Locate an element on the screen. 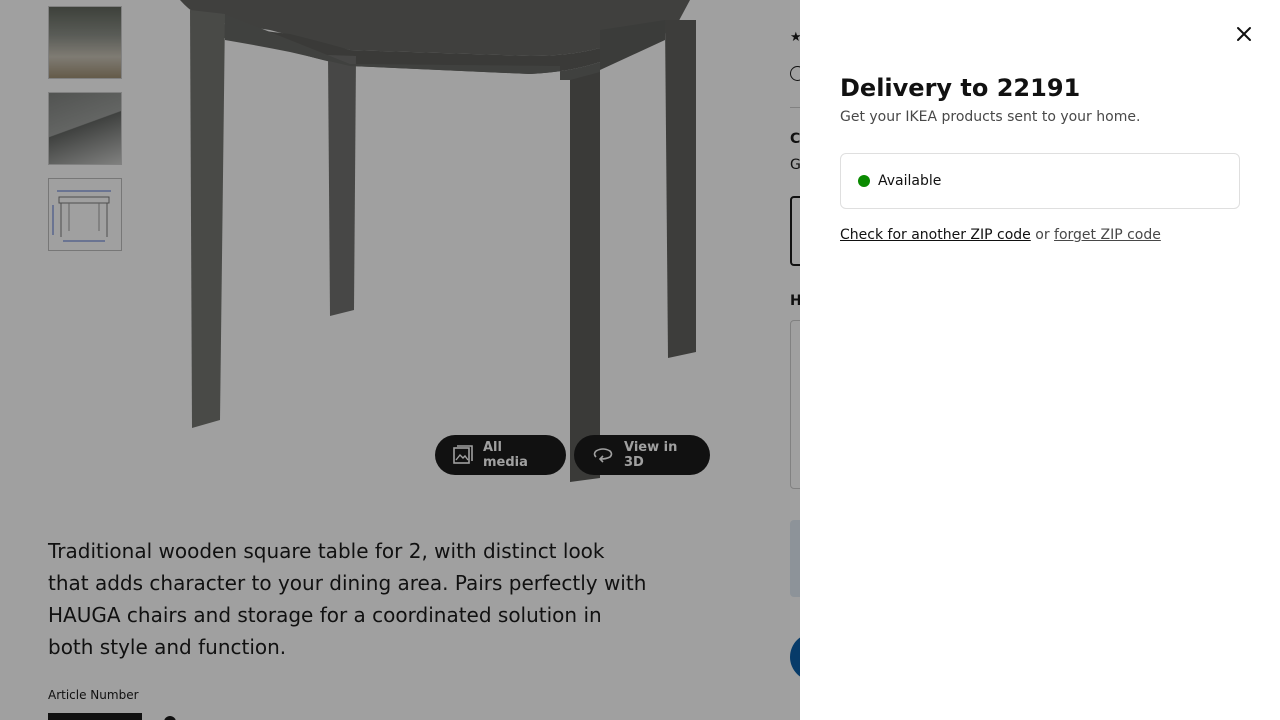 This screenshot has height=720, width=1280. available-status-icon is located at coordinates (864, 181).